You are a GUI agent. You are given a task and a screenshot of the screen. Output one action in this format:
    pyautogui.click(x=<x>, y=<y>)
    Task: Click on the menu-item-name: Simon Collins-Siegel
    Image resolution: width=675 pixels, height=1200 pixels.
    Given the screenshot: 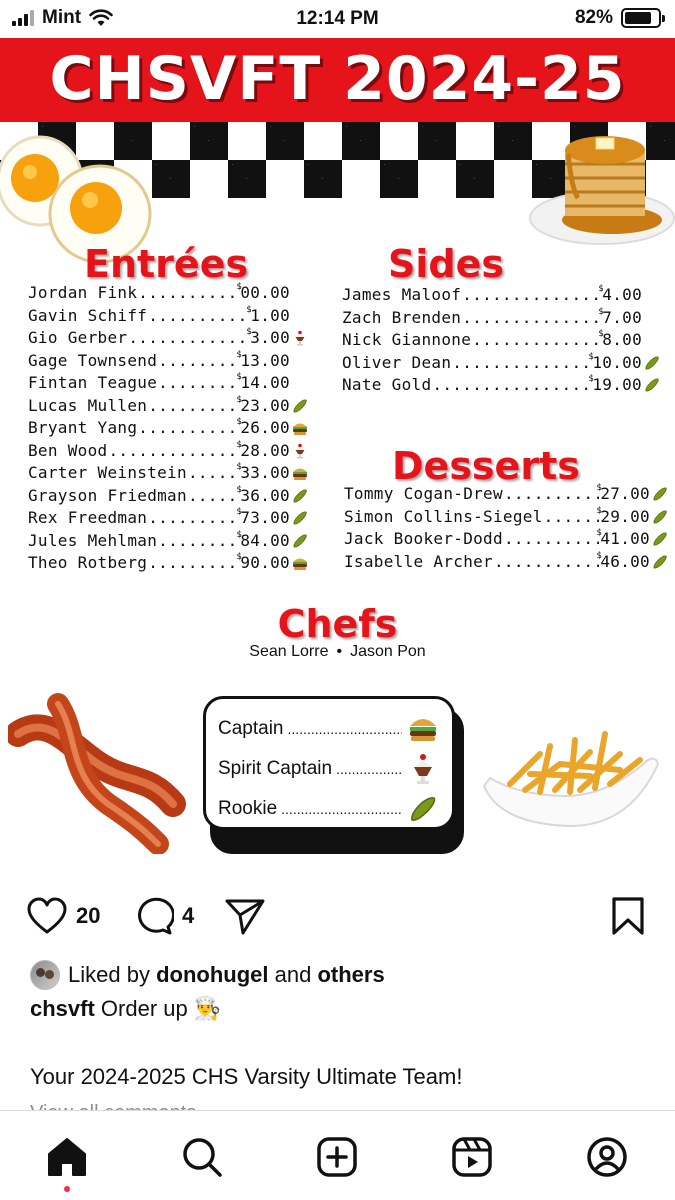 What is the action you would take?
    pyautogui.click(x=443, y=516)
    